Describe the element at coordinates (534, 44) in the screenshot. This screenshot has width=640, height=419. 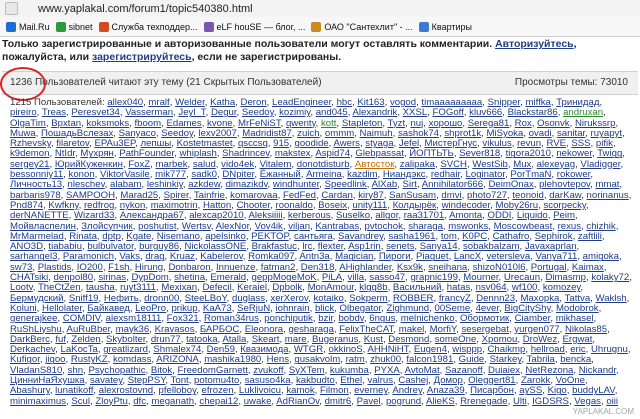
I see `login-link: Авторизуйтесь` at that location.